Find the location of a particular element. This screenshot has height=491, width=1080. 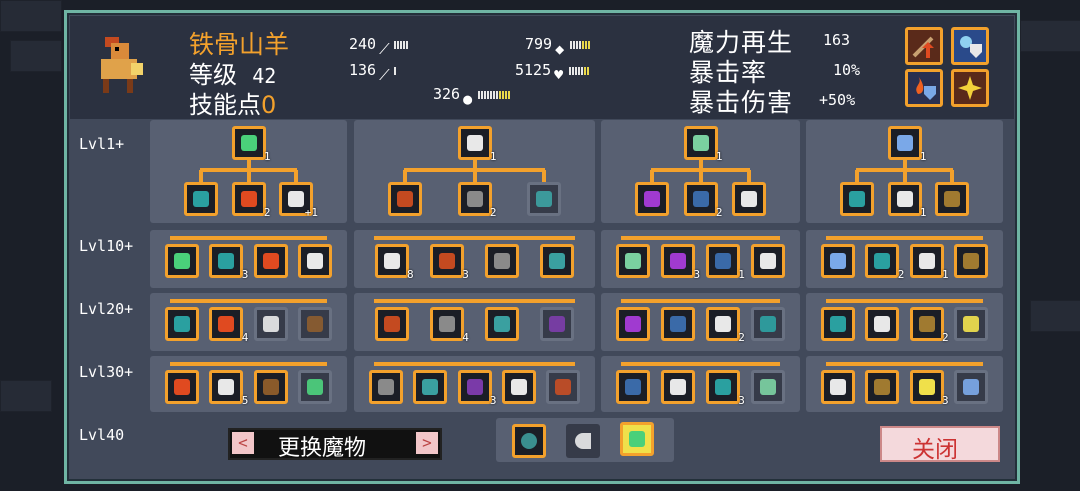

bg-brick is located at coordinates (1050, 36).